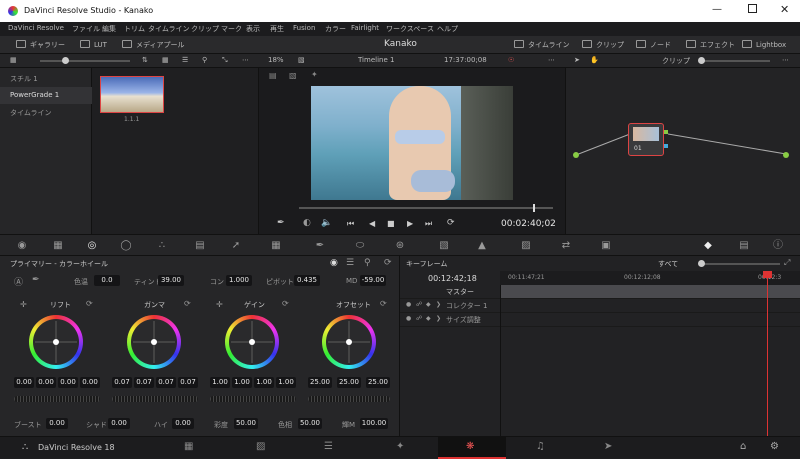 The image size is (800, 459). I want to click on pointer-icon: ➤, so click(577, 60).